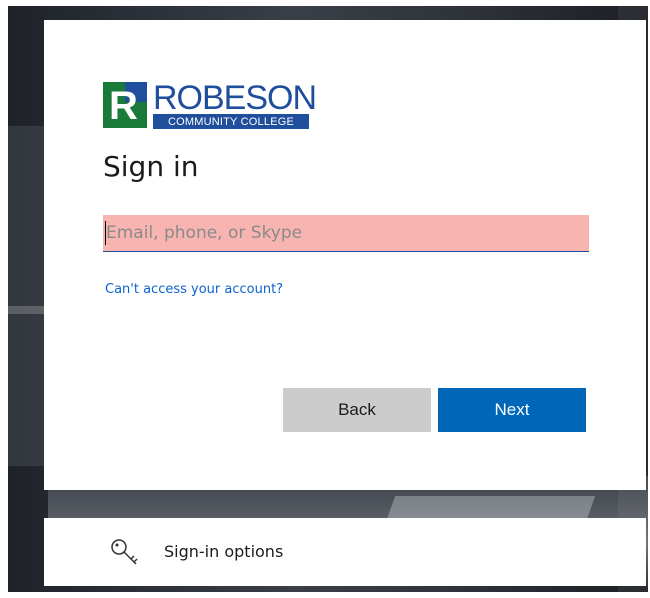 The height and width of the screenshot is (598, 650). I want to click on email-field-wrapper, so click(346, 233).